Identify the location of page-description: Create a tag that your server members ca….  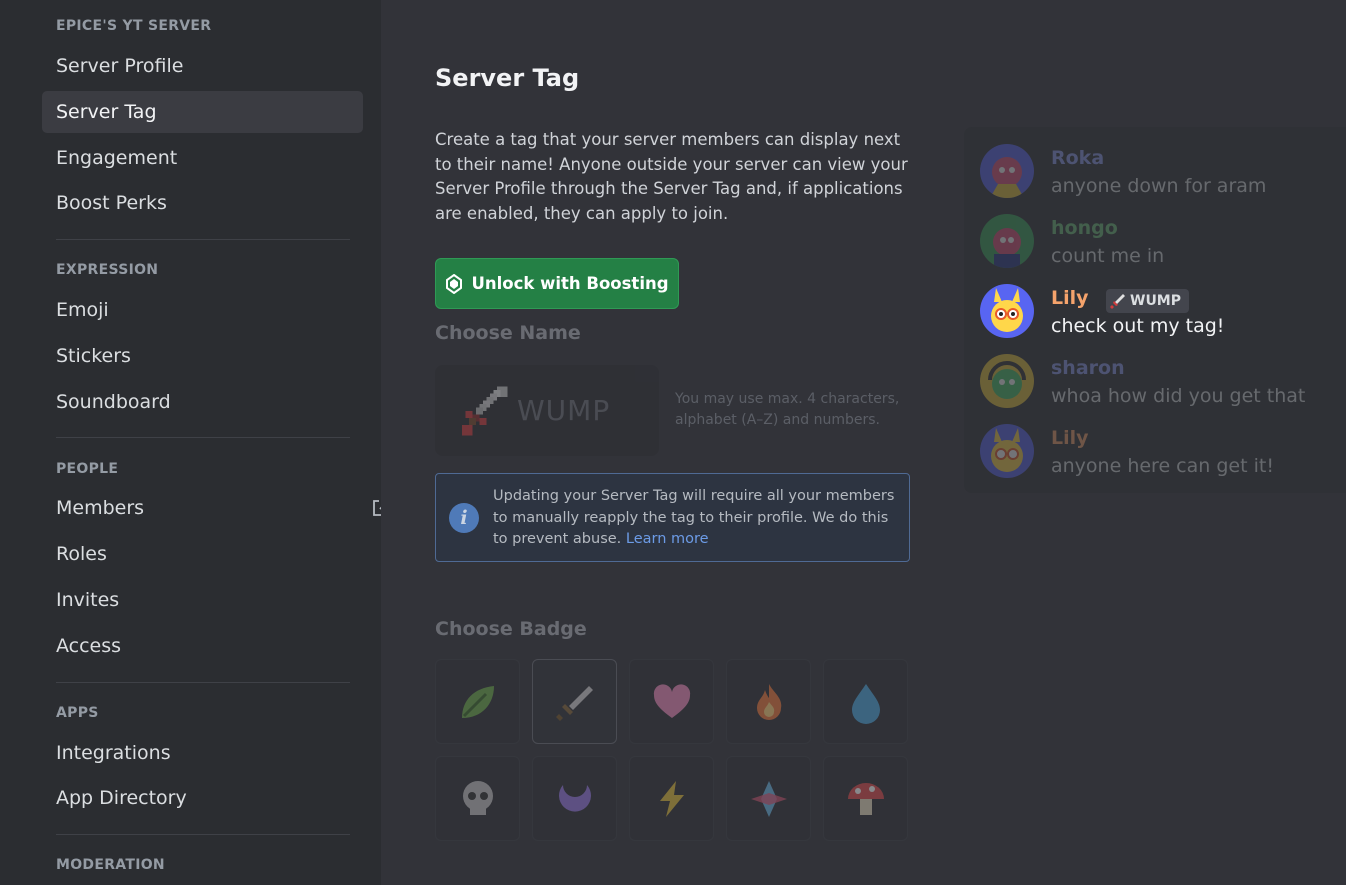
(671, 176).